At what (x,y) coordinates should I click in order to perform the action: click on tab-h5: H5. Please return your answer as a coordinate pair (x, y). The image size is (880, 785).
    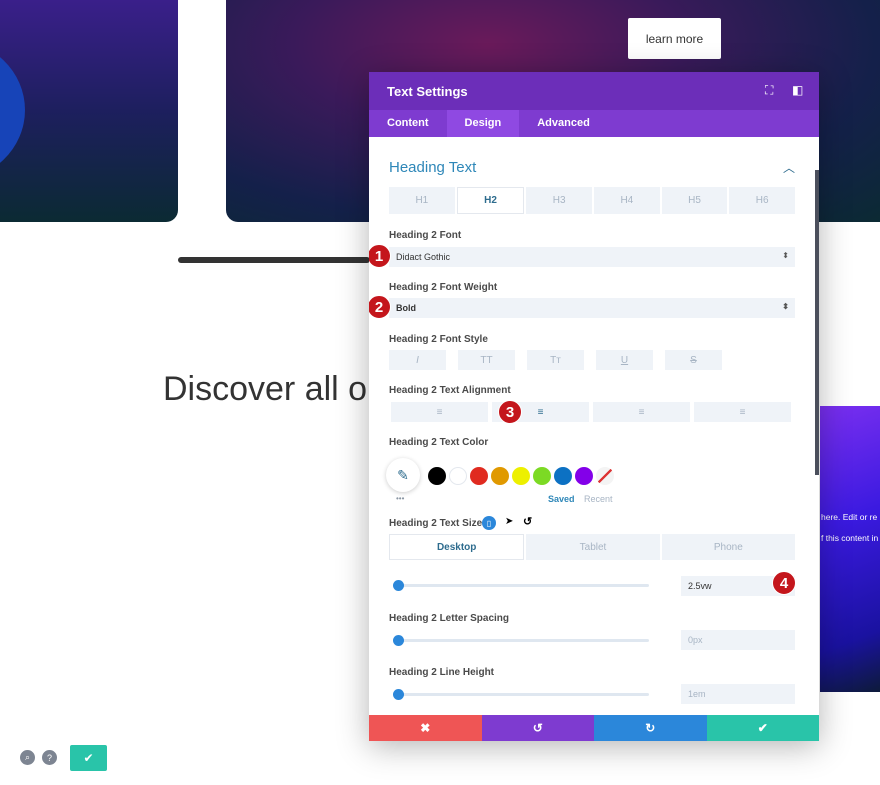
    Looking at the image, I should click on (694, 200).